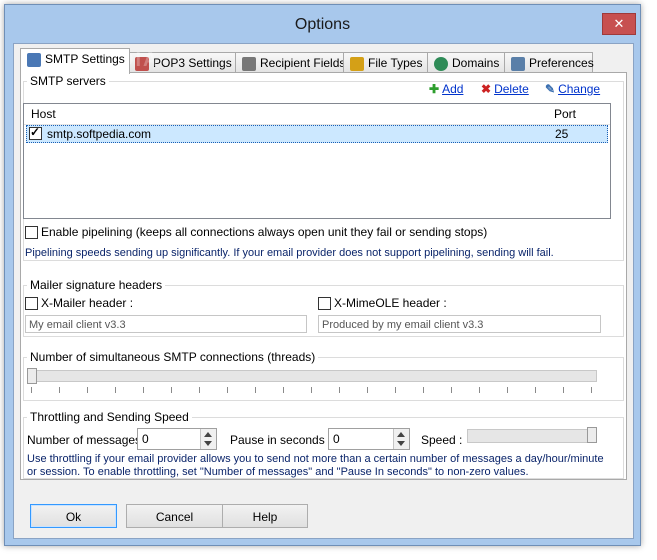  I want to click on add-label: Add, so click(453, 89).